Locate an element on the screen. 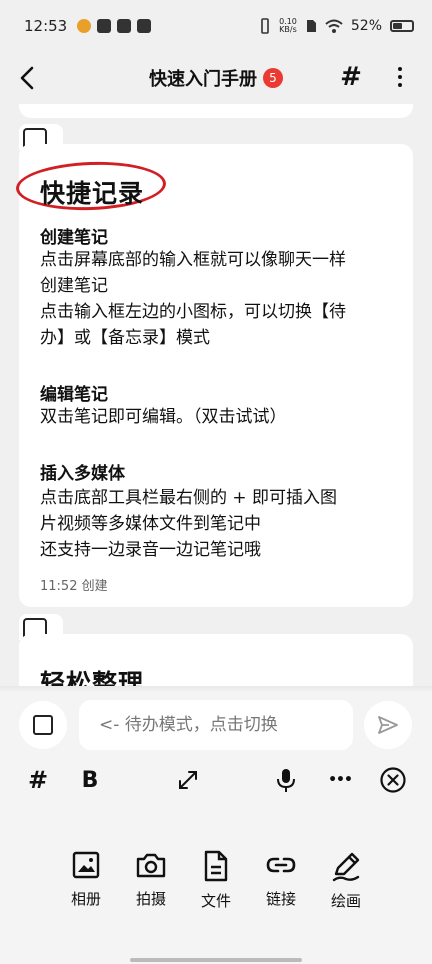  page-title: 快速入门手册 is located at coordinates (203, 79).